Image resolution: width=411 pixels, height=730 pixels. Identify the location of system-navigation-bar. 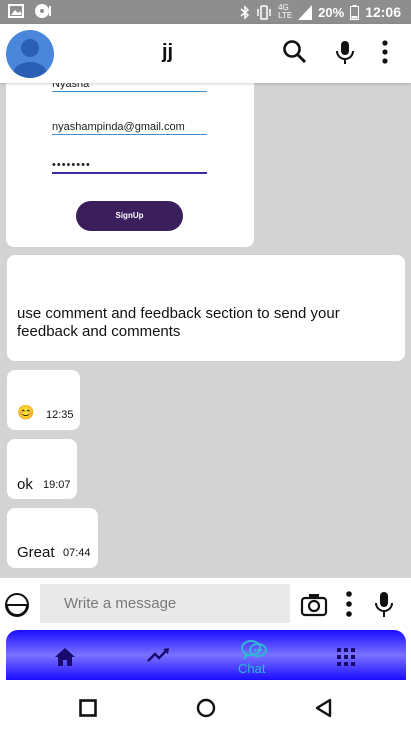
(205, 705).